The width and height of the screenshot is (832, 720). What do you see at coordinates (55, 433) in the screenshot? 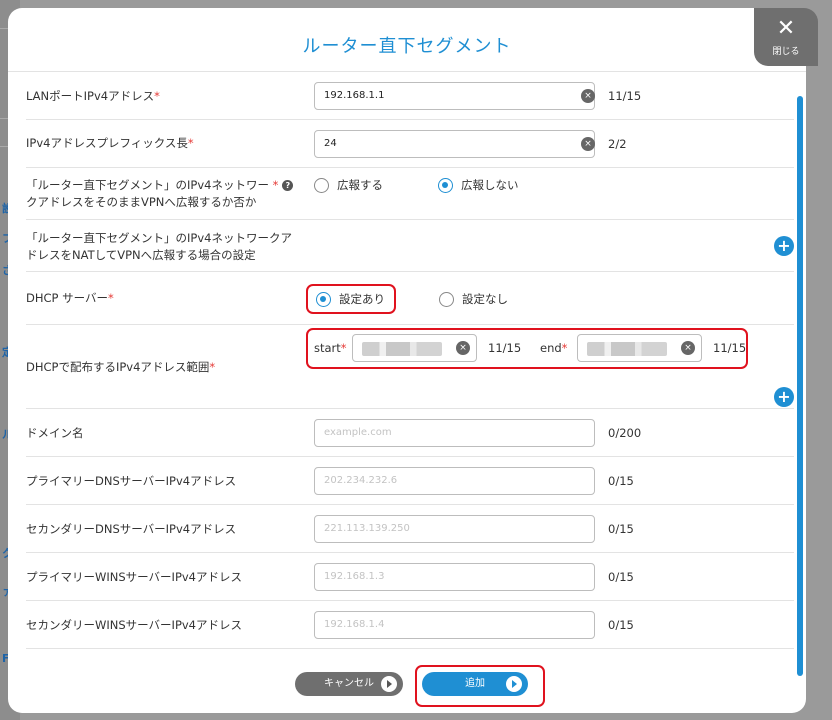
I see `domain-label: ドメイン名` at bounding box center [55, 433].